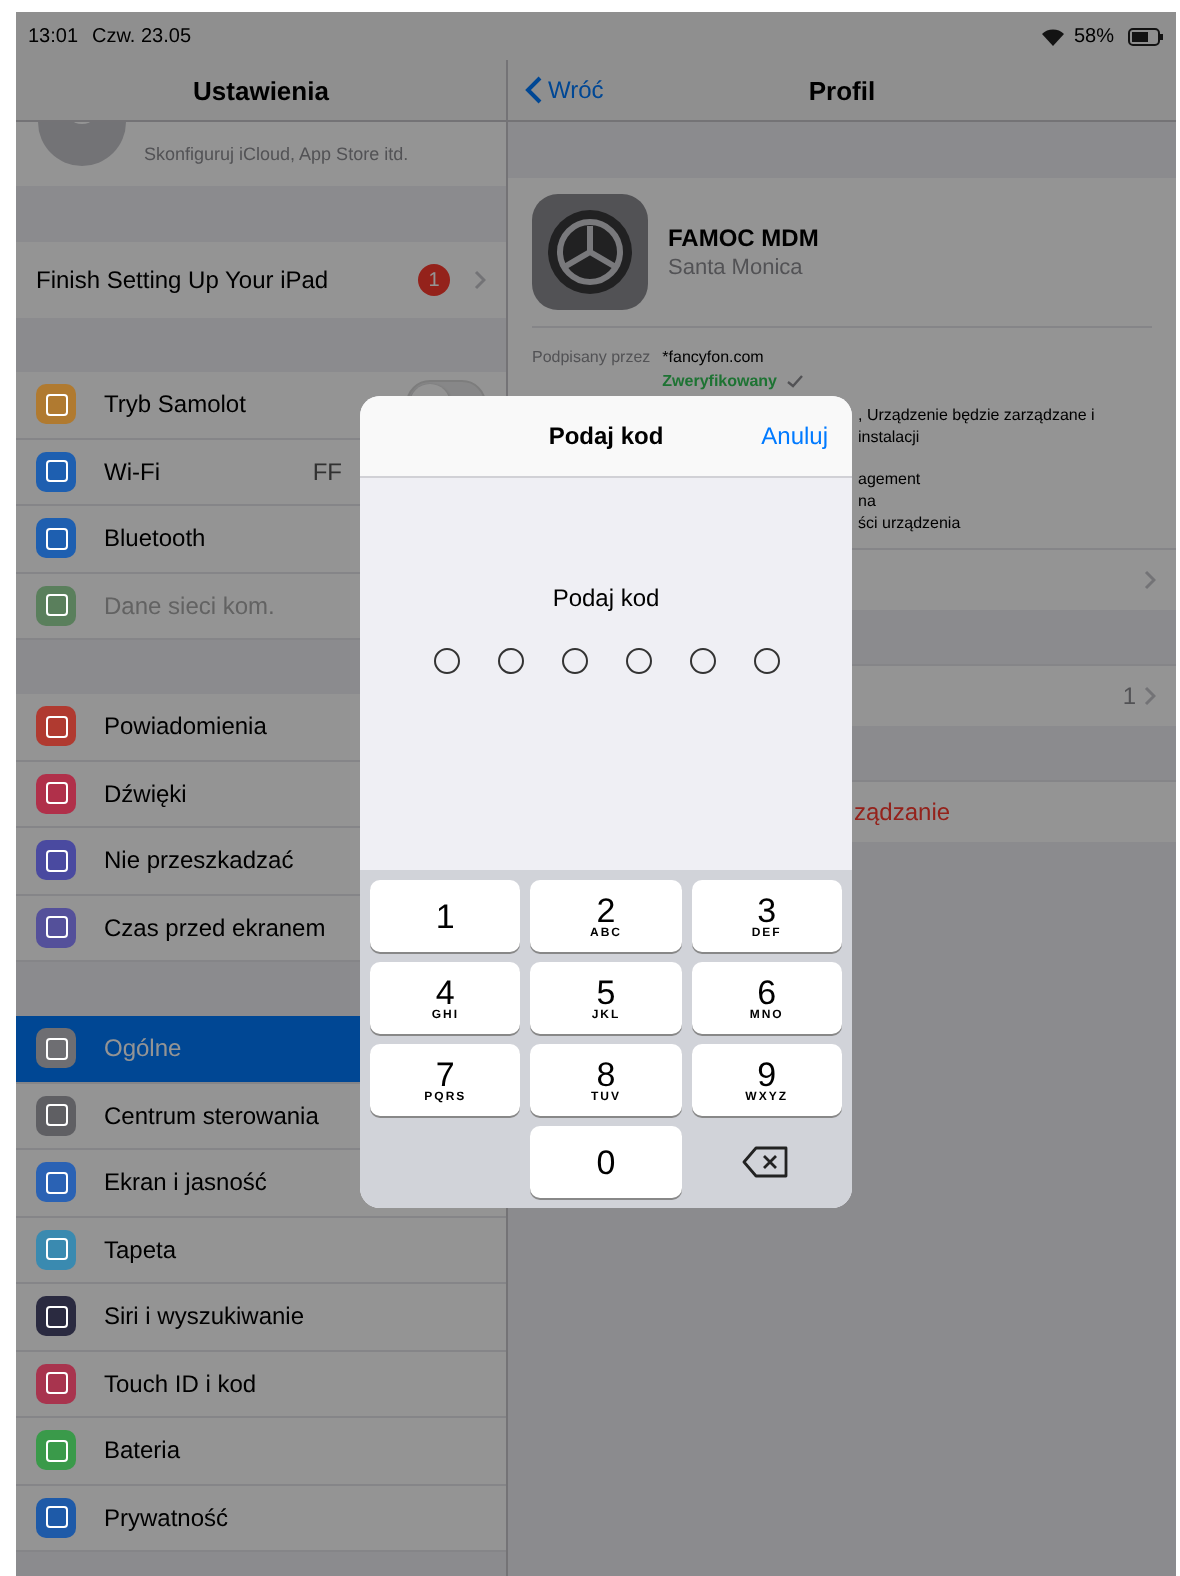  Describe the element at coordinates (766, 1162) in the screenshot. I see `backspace-icon` at that location.